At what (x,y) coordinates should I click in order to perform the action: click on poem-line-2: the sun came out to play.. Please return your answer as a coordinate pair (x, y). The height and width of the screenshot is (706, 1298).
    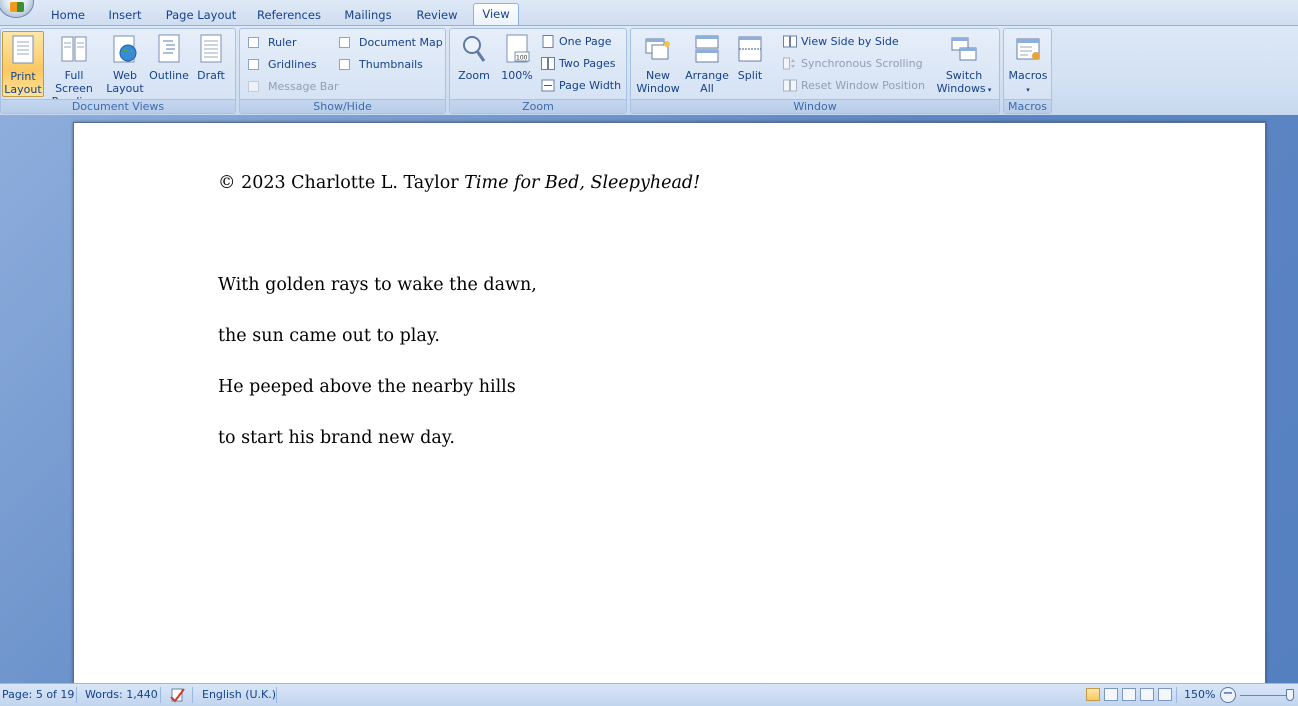
    Looking at the image, I should click on (329, 336).